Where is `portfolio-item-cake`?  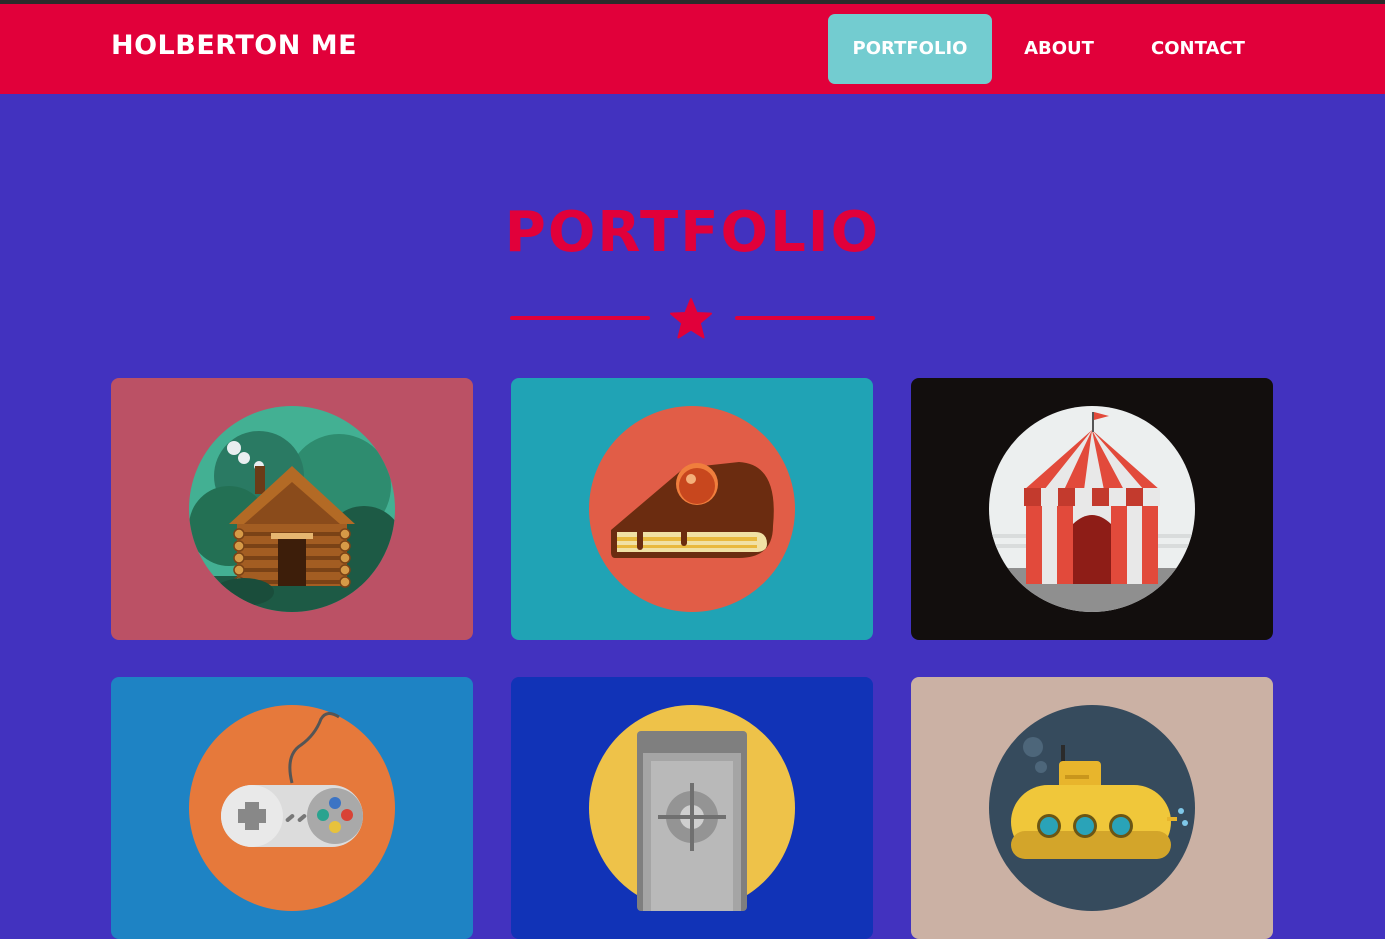 portfolio-item-cake is located at coordinates (692, 509).